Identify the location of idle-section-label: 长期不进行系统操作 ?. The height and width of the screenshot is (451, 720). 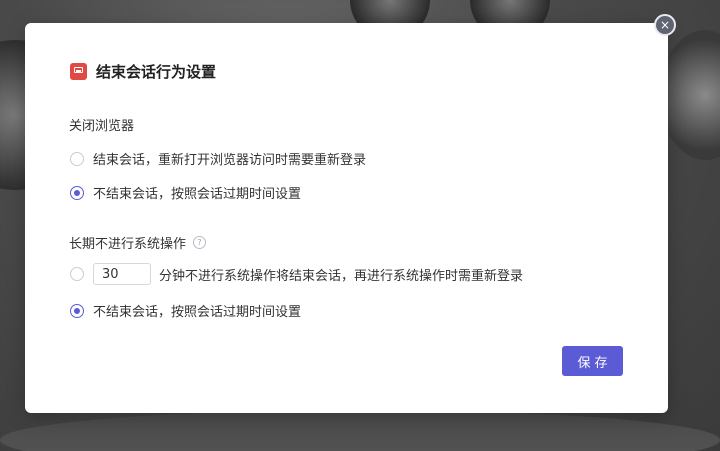
(138, 242).